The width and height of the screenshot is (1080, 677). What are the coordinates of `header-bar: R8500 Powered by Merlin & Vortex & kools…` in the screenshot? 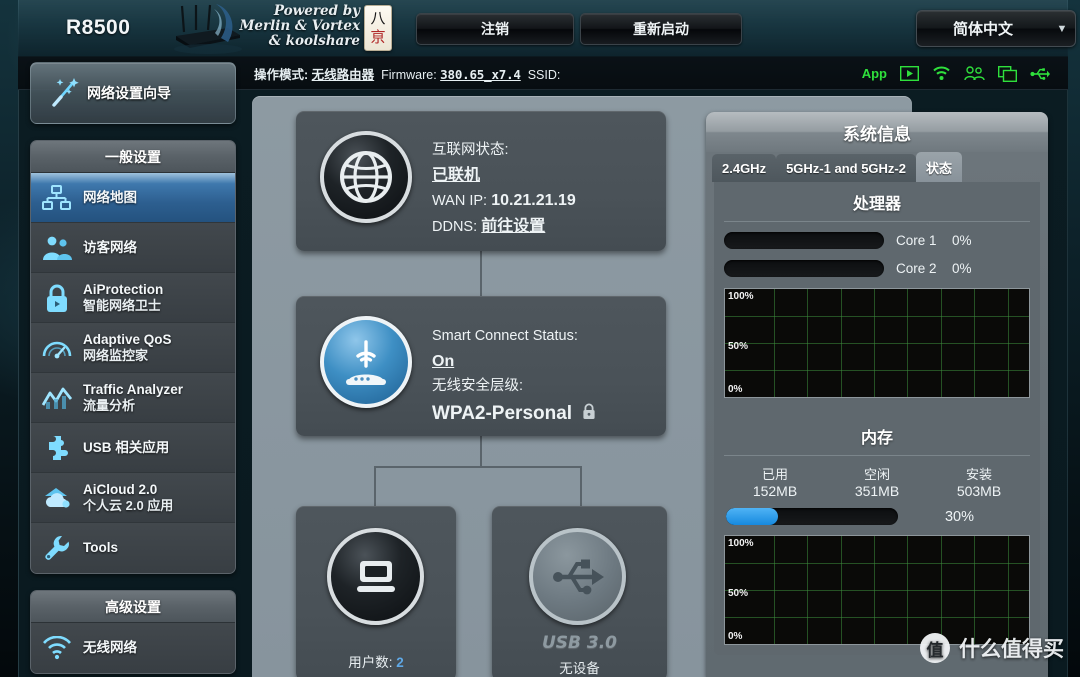 It's located at (547, 28).